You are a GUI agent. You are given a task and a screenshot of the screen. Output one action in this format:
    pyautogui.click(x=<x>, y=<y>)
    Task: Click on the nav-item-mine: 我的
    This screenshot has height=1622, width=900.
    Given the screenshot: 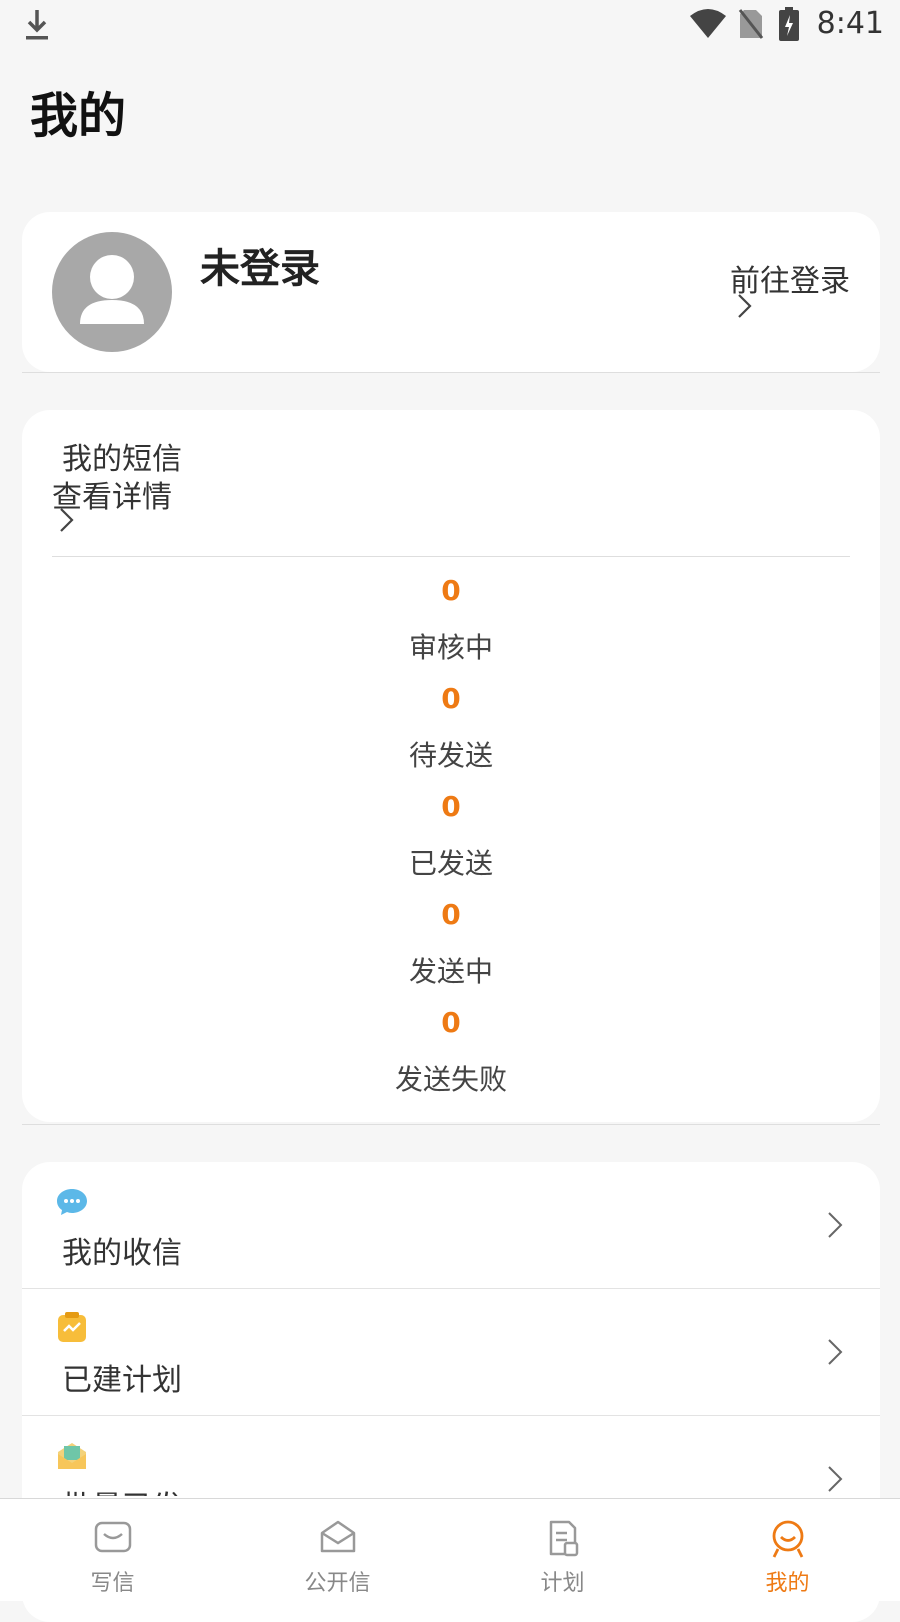 What is the action you would take?
    pyautogui.click(x=787, y=1550)
    